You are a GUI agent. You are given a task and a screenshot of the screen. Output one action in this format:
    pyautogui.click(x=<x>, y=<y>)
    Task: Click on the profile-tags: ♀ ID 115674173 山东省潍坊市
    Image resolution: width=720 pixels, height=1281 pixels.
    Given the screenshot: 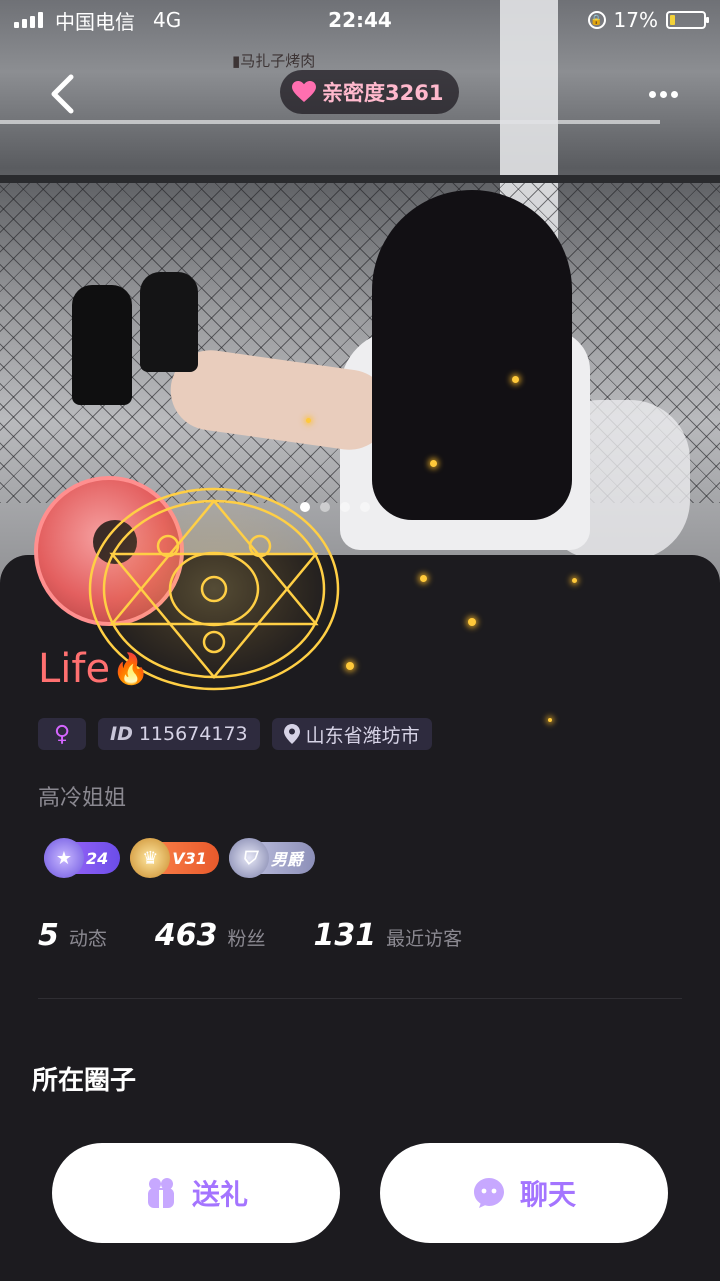 What is the action you would take?
    pyautogui.click(x=235, y=734)
    